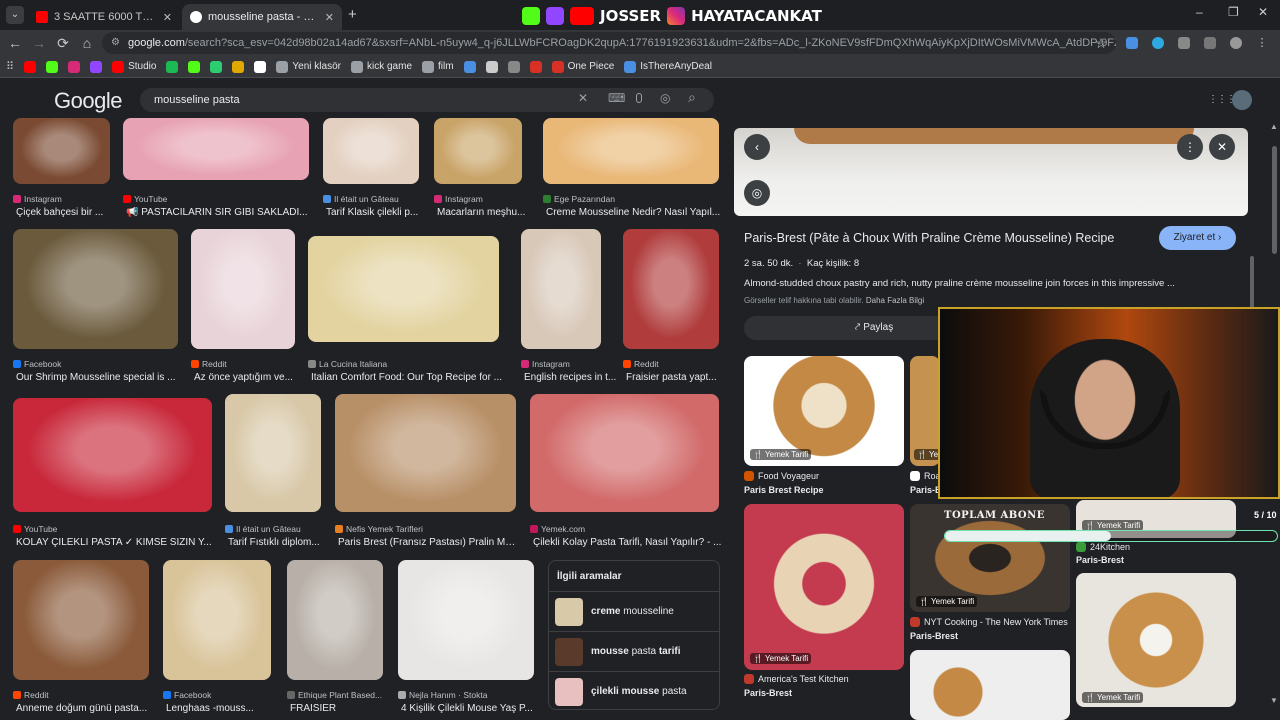 This screenshot has width=1280, height=720. Describe the element at coordinates (15, 43) in the screenshot. I see `back-button: ←` at that location.